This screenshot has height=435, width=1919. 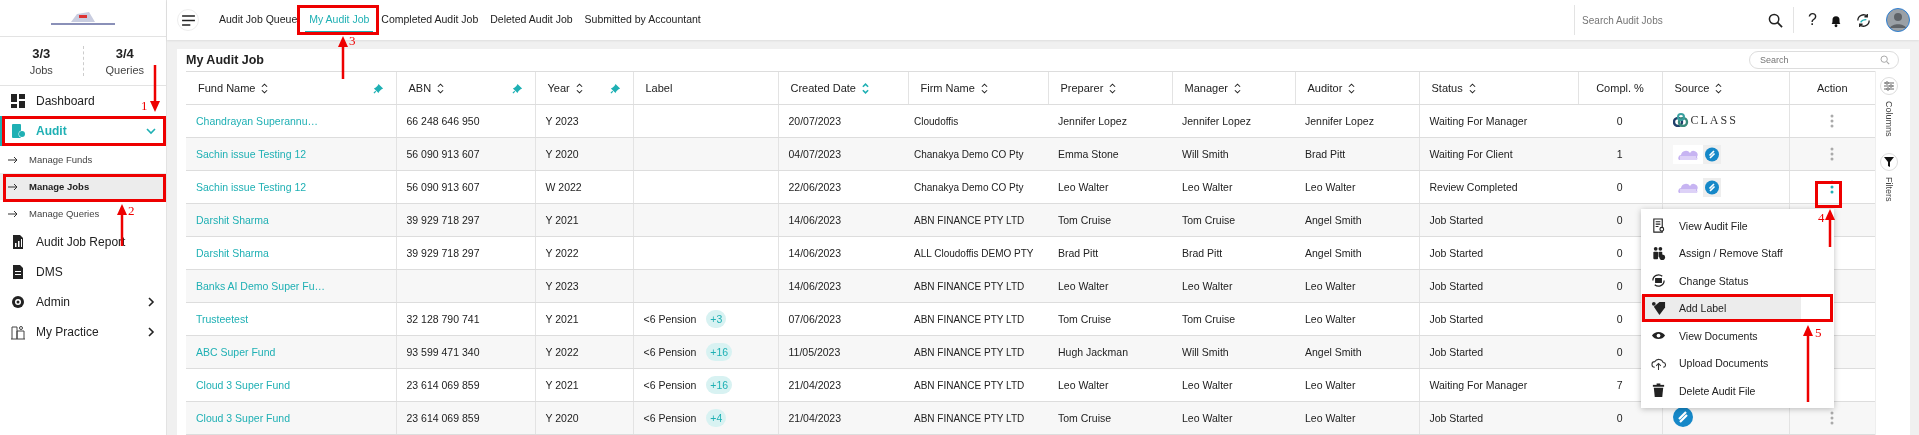 What do you see at coordinates (465, 253) in the screenshot?
I see `table-cell: 39 929 718 297` at bounding box center [465, 253].